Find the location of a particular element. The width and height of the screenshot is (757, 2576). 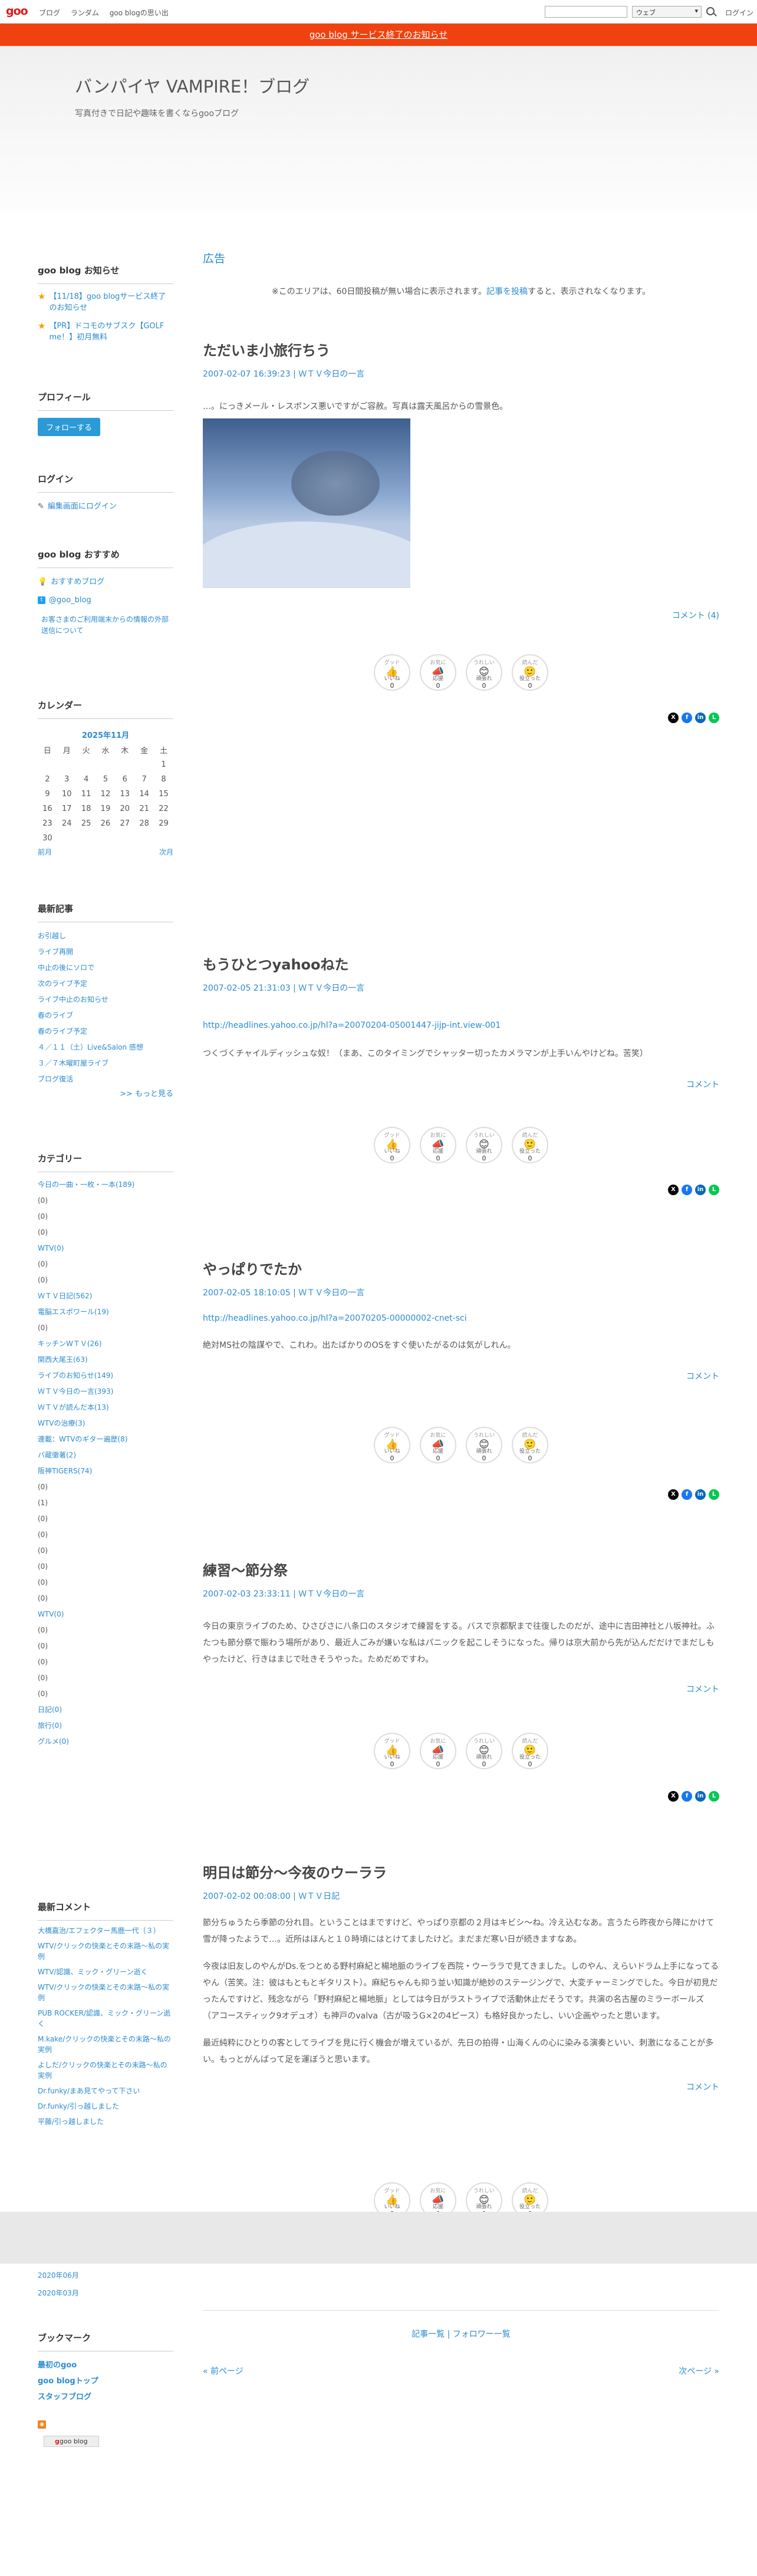

recommend-blog-link: おすすめブログ is located at coordinates (77, 582).